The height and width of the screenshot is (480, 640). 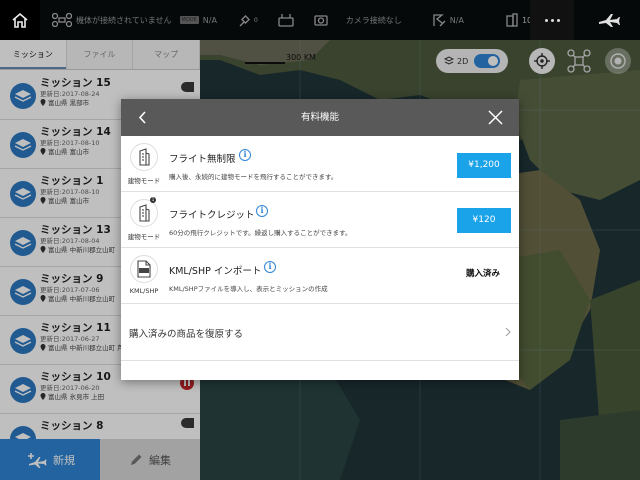 What do you see at coordinates (260, 233) in the screenshot?
I see `feature-description: 60分の飛行クレジットです。繰返し購入することができます。` at bounding box center [260, 233].